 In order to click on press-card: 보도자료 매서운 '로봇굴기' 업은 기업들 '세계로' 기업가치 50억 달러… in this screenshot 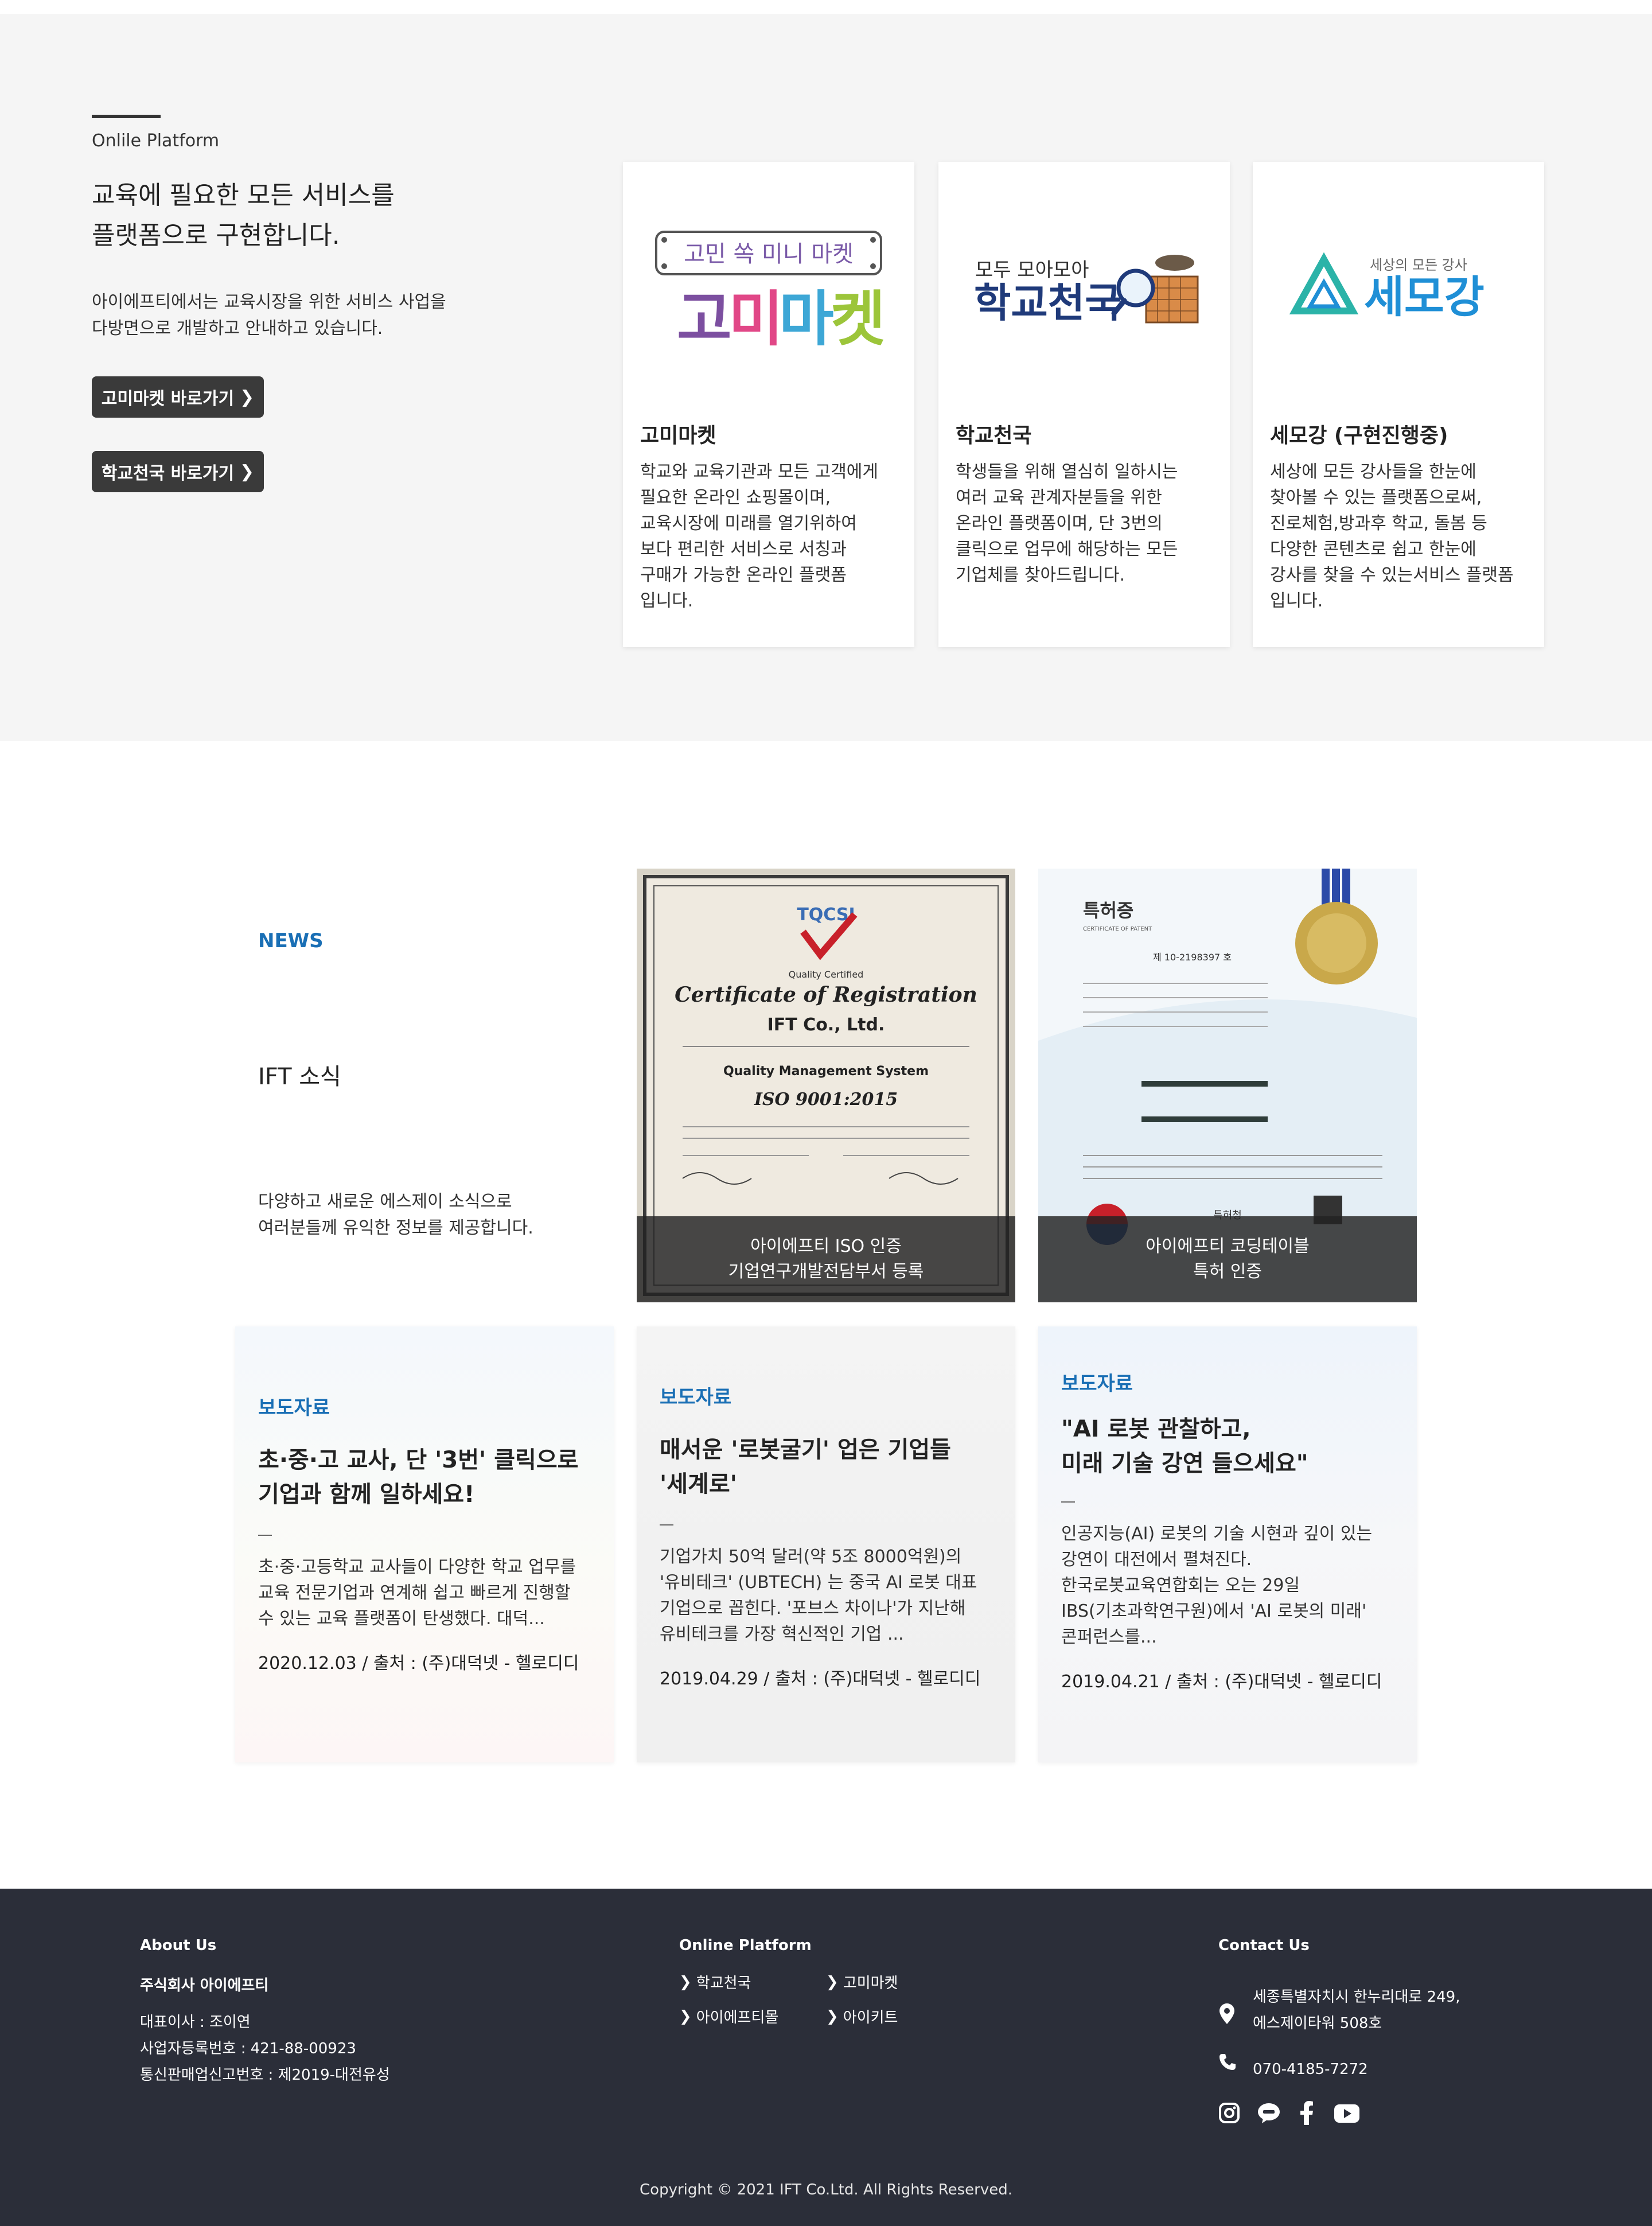, I will do `click(826, 1544)`.